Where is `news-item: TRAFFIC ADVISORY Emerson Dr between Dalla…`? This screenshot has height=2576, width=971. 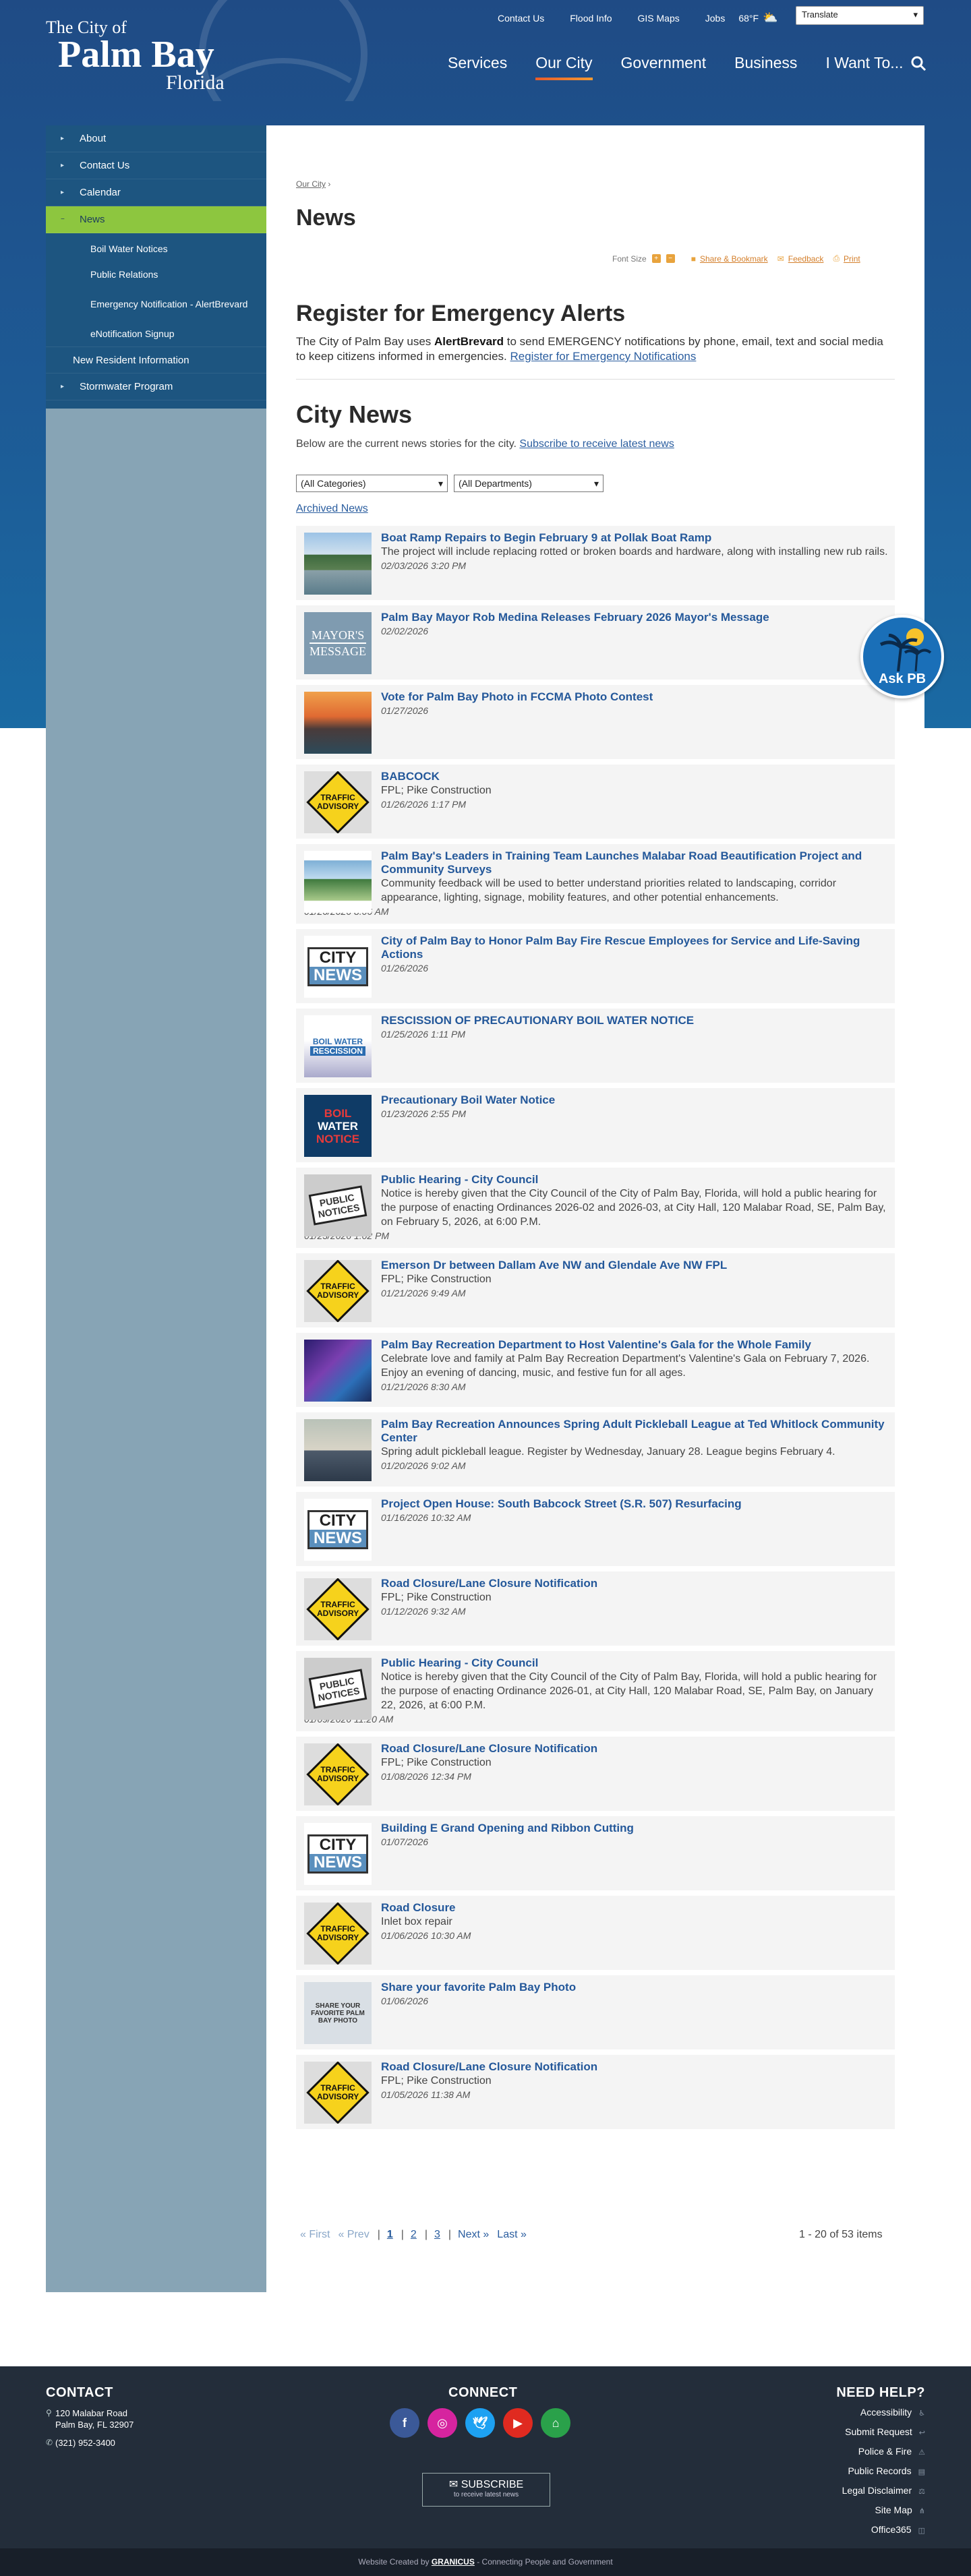
news-item: TRAFFIC ADVISORY Emerson Dr between Dalla… is located at coordinates (596, 1290).